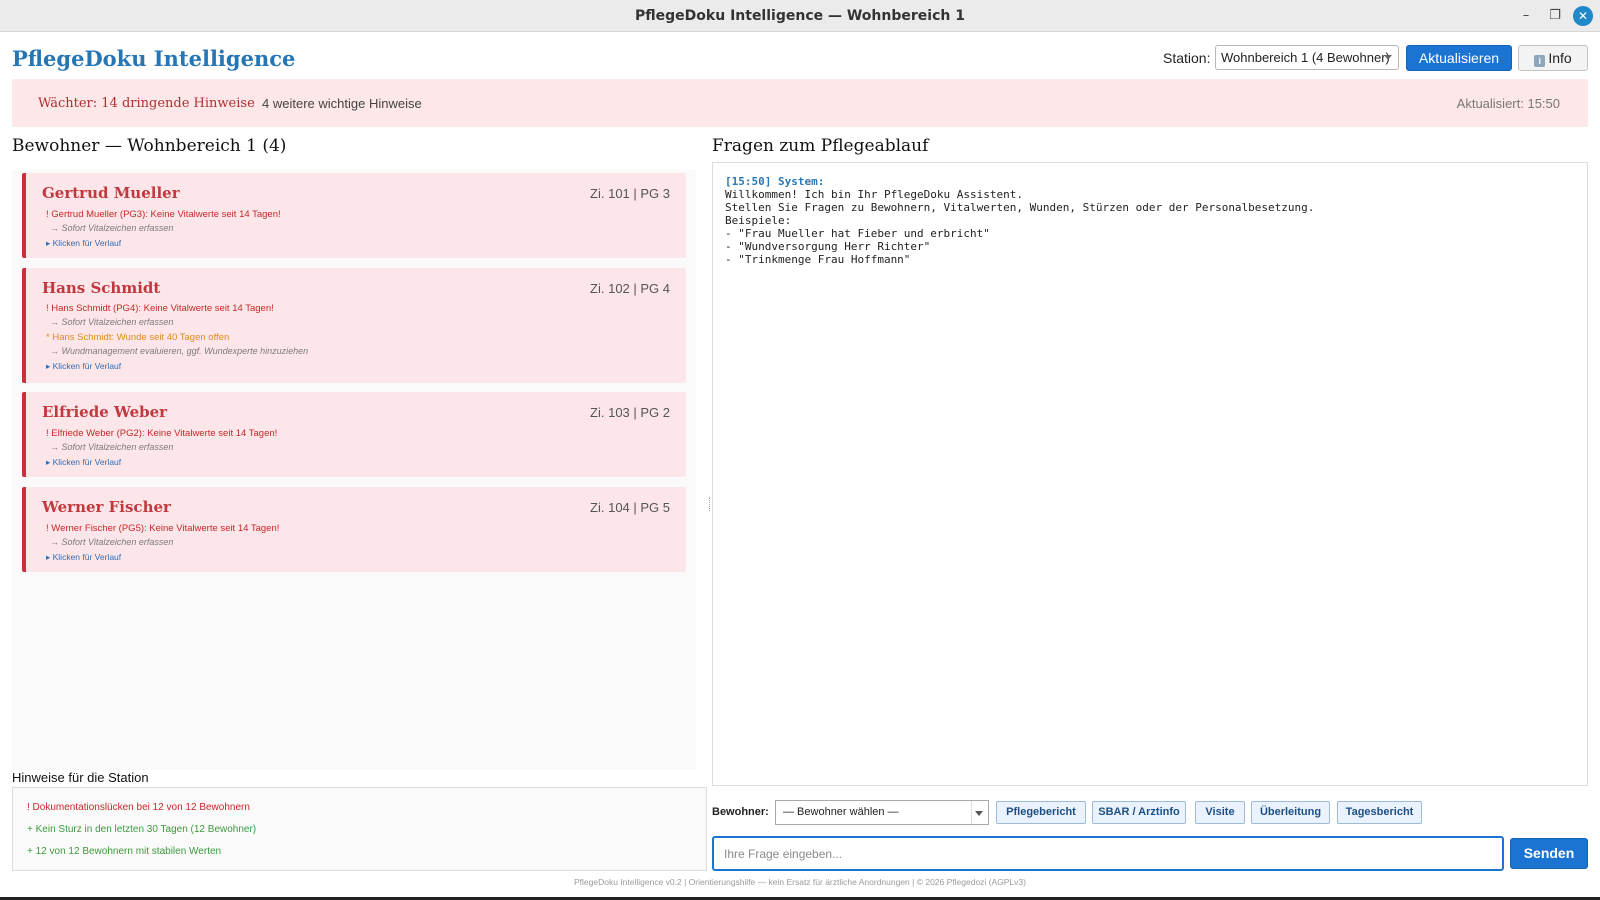 This screenshot has height=900, width=1600. What do you see at coordinates (342, 103) in the screenshot?
I see `more-alerts: 4 weitere wichtige Hinweise` at bounding box center [342, 103].